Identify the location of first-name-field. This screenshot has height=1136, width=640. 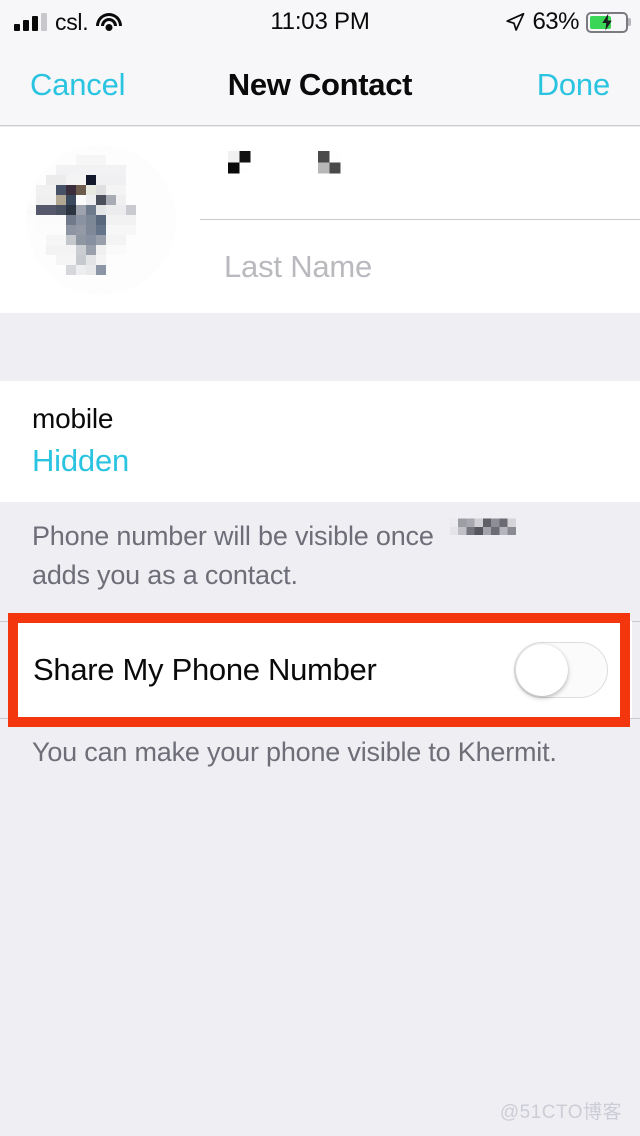
(420, 173).